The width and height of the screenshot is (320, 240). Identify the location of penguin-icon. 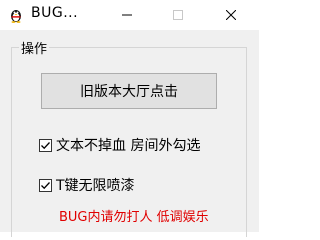
(16, 16).